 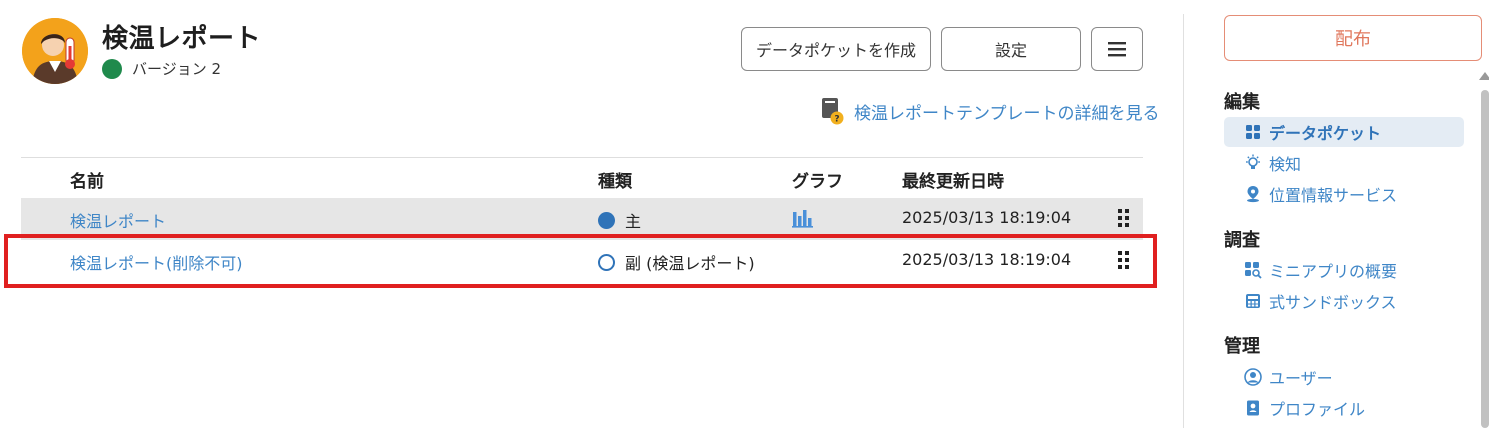 I want to click on sidebar-item-location-service: 位置情報サービス, so click(x=1344, y=194).